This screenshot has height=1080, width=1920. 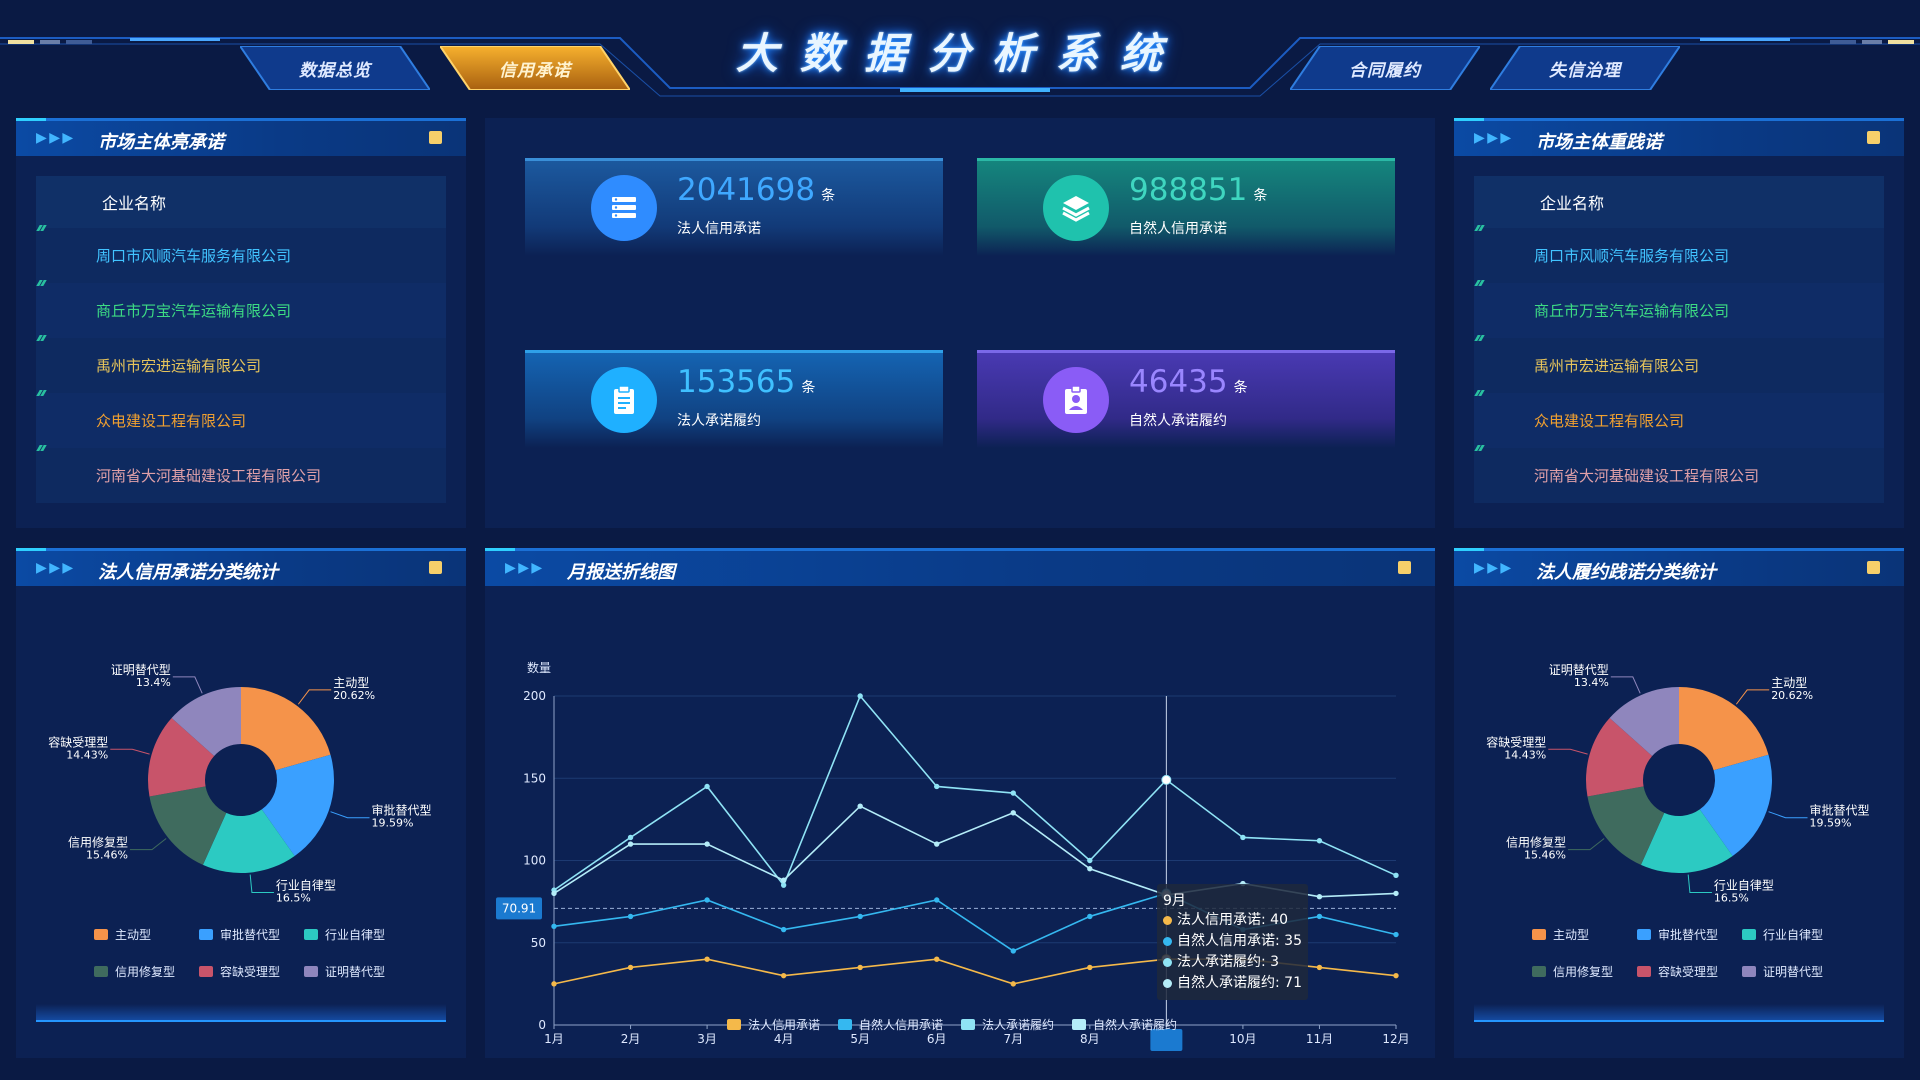 I want to click on legend-label: 行业自律型, so click(x=1793, y=935).